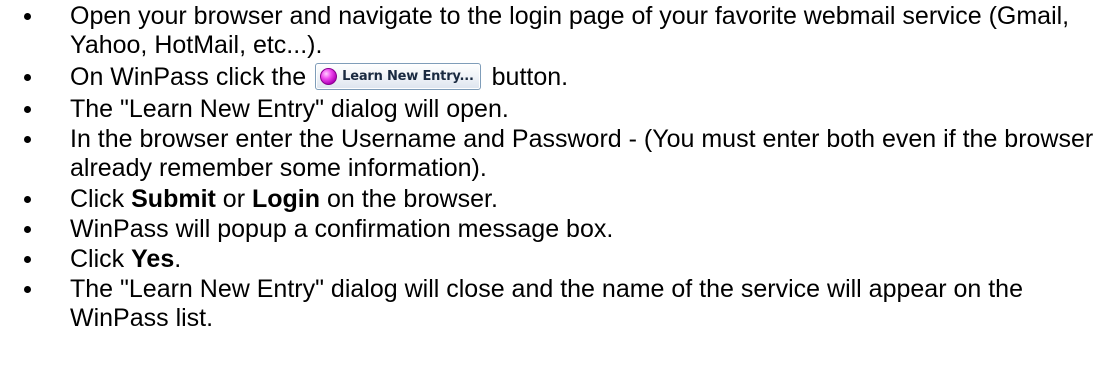 Image resolution: width=1119 pixels, height=383 pixels. I want to click on submit-label: Submit, so click(173, 199).